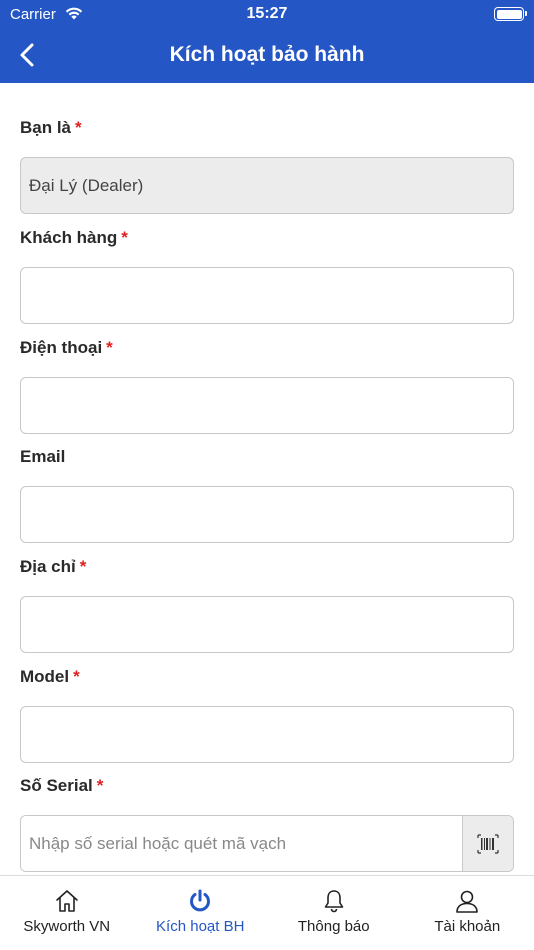 This screenshot has width=534, height=950. I want to click on address-field: Địa chỉ *, so click(267, 605).